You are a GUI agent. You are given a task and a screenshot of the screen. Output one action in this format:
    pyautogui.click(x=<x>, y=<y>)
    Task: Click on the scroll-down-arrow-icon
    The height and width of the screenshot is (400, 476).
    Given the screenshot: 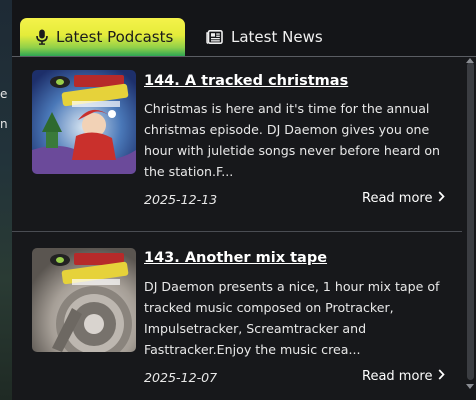 What is the action you would take?
    pyautogui.click(x=470, y=386)
    